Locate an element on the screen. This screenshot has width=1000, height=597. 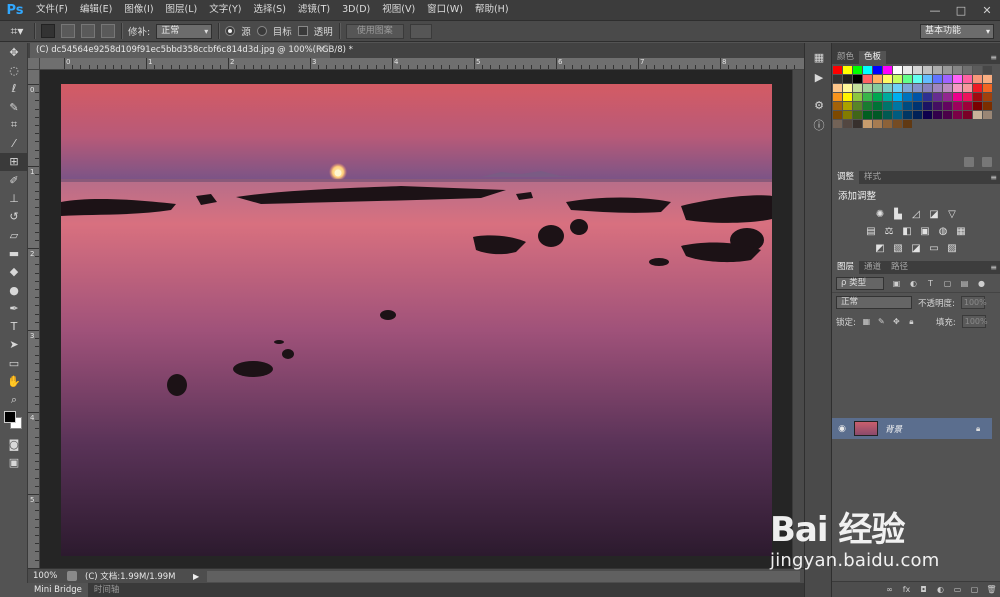
horizontal-ruler: 0 1 2 3 4 5 6 7 8 is located at coordinates (422, 64).